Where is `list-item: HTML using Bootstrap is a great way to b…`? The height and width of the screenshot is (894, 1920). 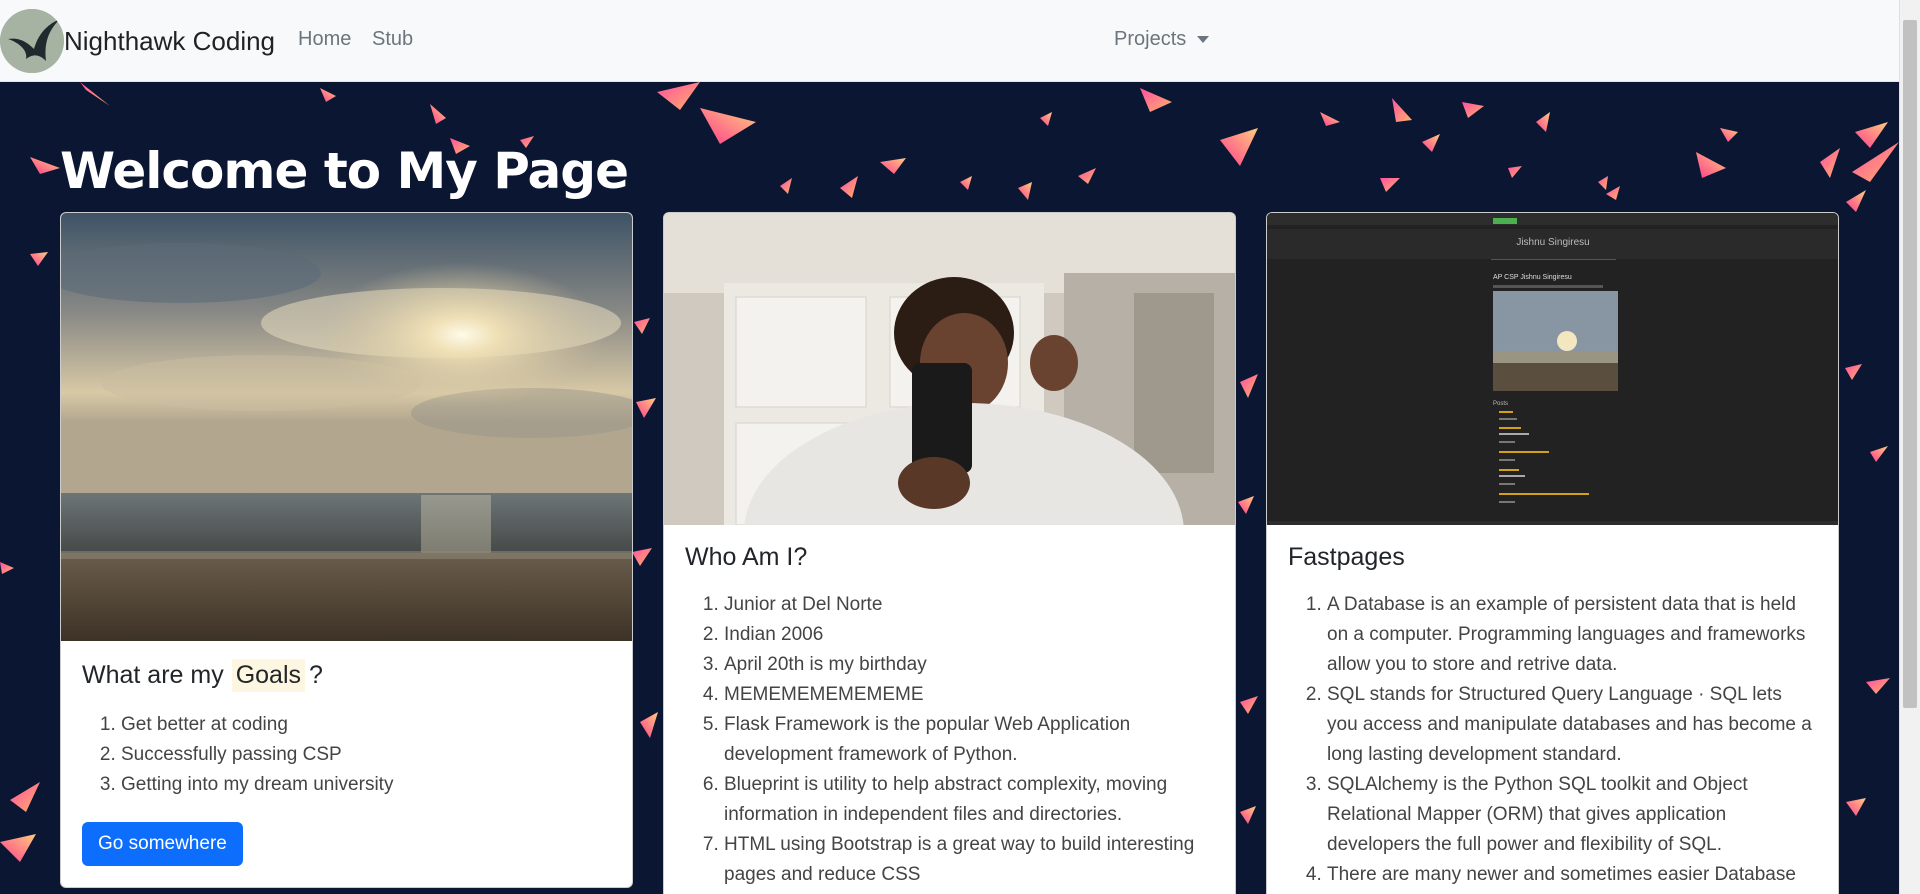 list-item: HTML using Bootstrap is a great way to b… is located at coordinates (969, 860).